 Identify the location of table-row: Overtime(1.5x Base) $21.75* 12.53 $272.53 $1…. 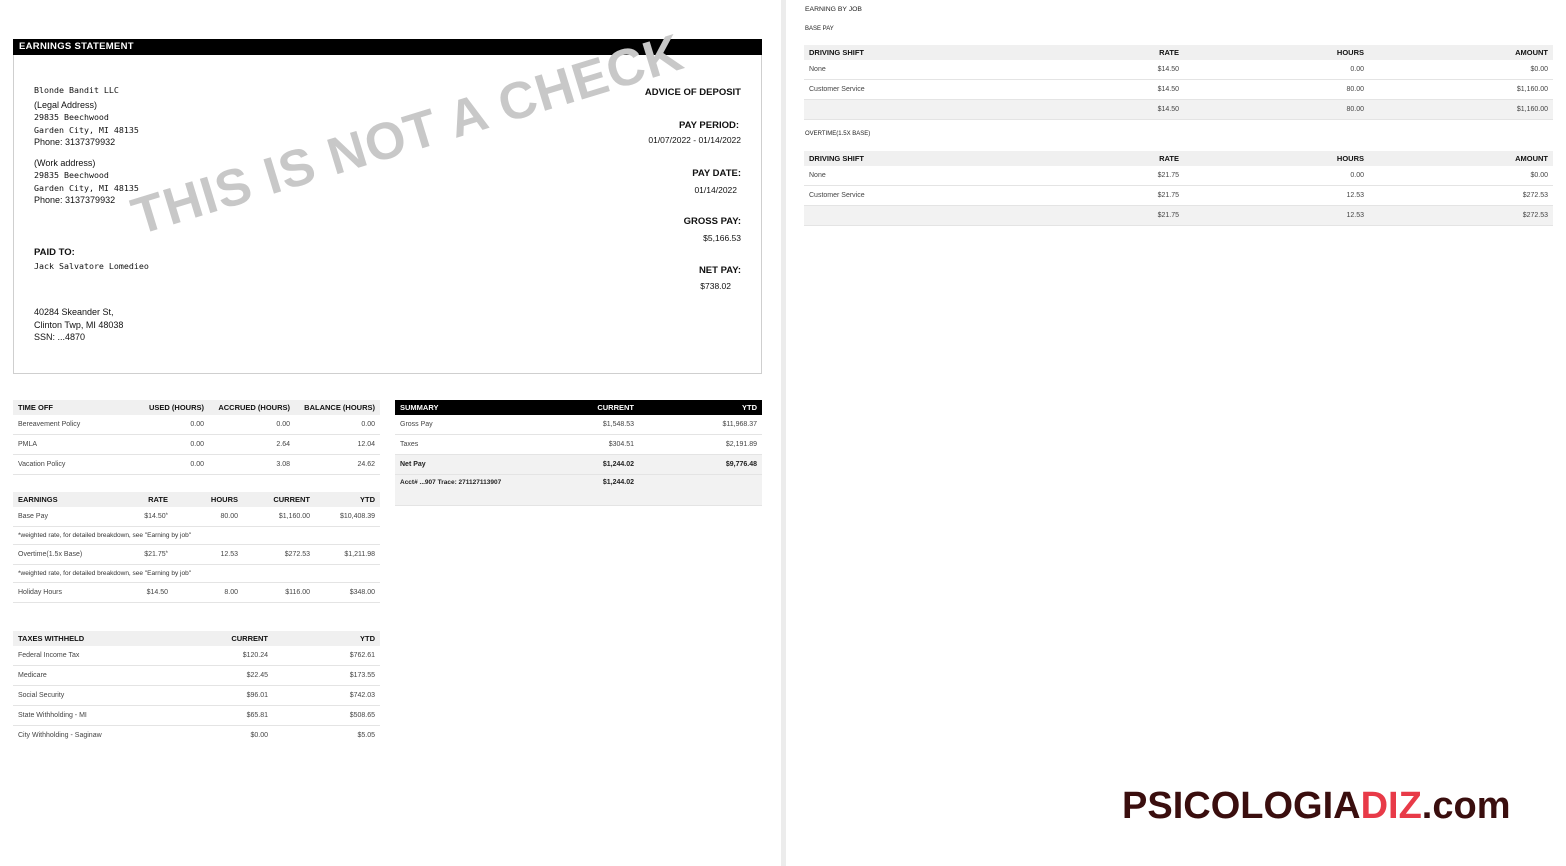
(196, 554).